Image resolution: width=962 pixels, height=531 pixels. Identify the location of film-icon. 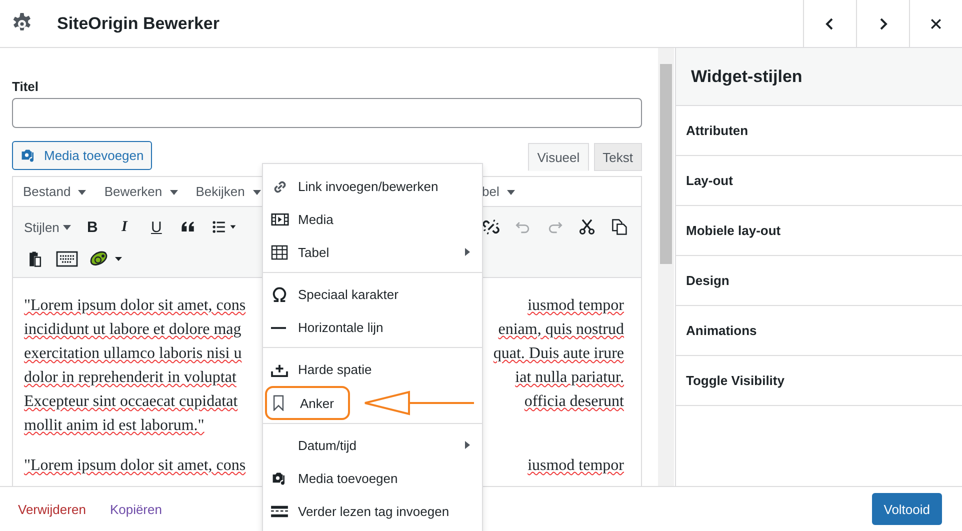
(280, 219).